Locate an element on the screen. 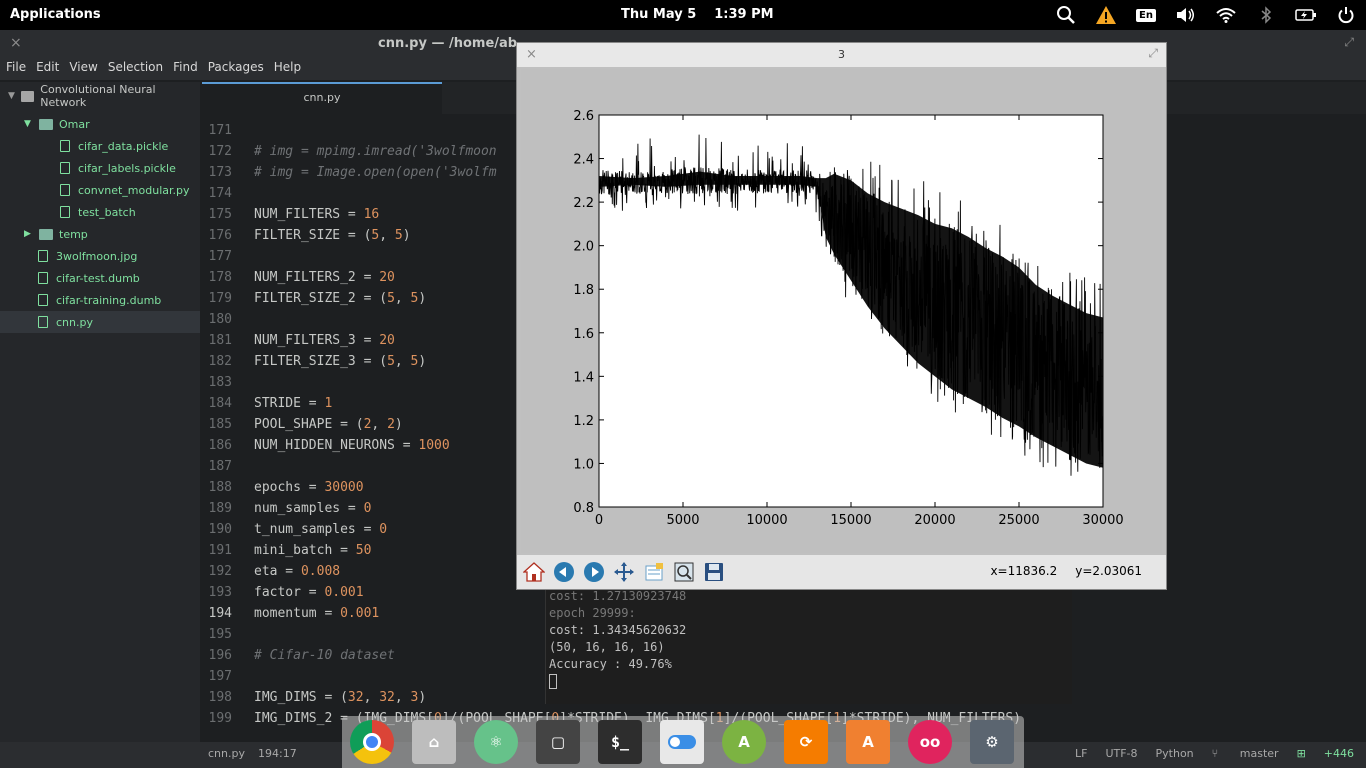 The image size is (1366, 768). save-icon is located at coordinates (714, 572).